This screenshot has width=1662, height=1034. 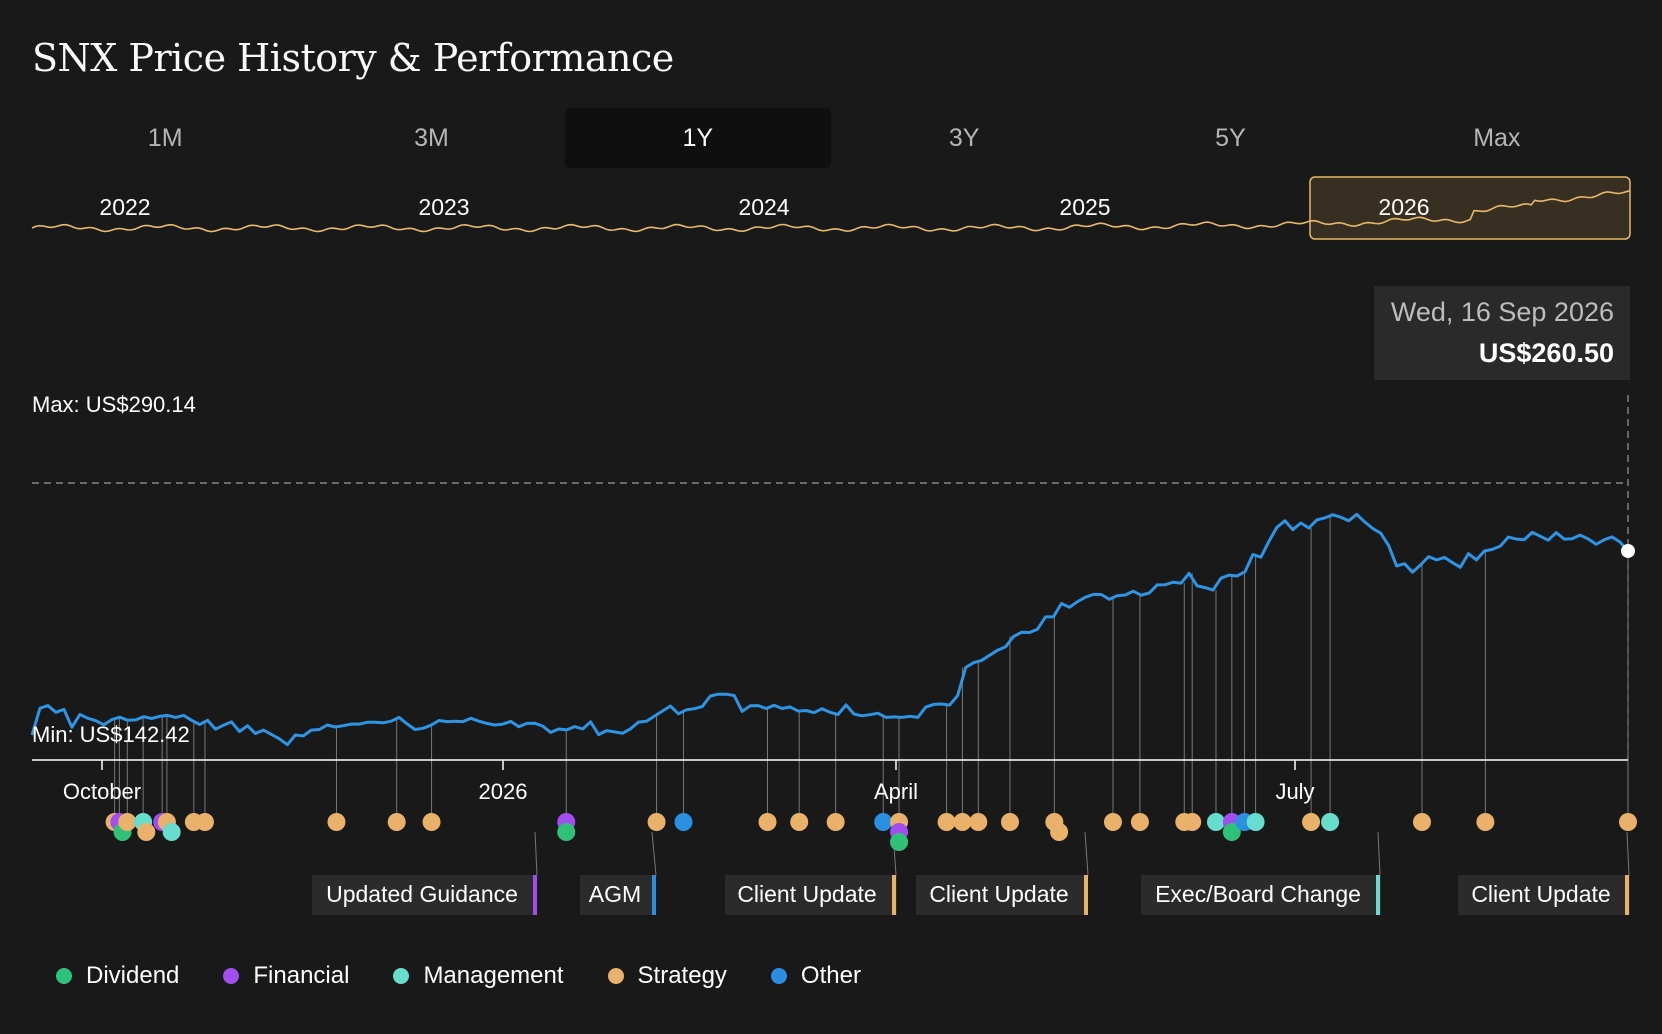 What do you see at coordinates (615, 976) in the screenshot?
I see `strategy-dot-icon` at bounding box center [615, 976].